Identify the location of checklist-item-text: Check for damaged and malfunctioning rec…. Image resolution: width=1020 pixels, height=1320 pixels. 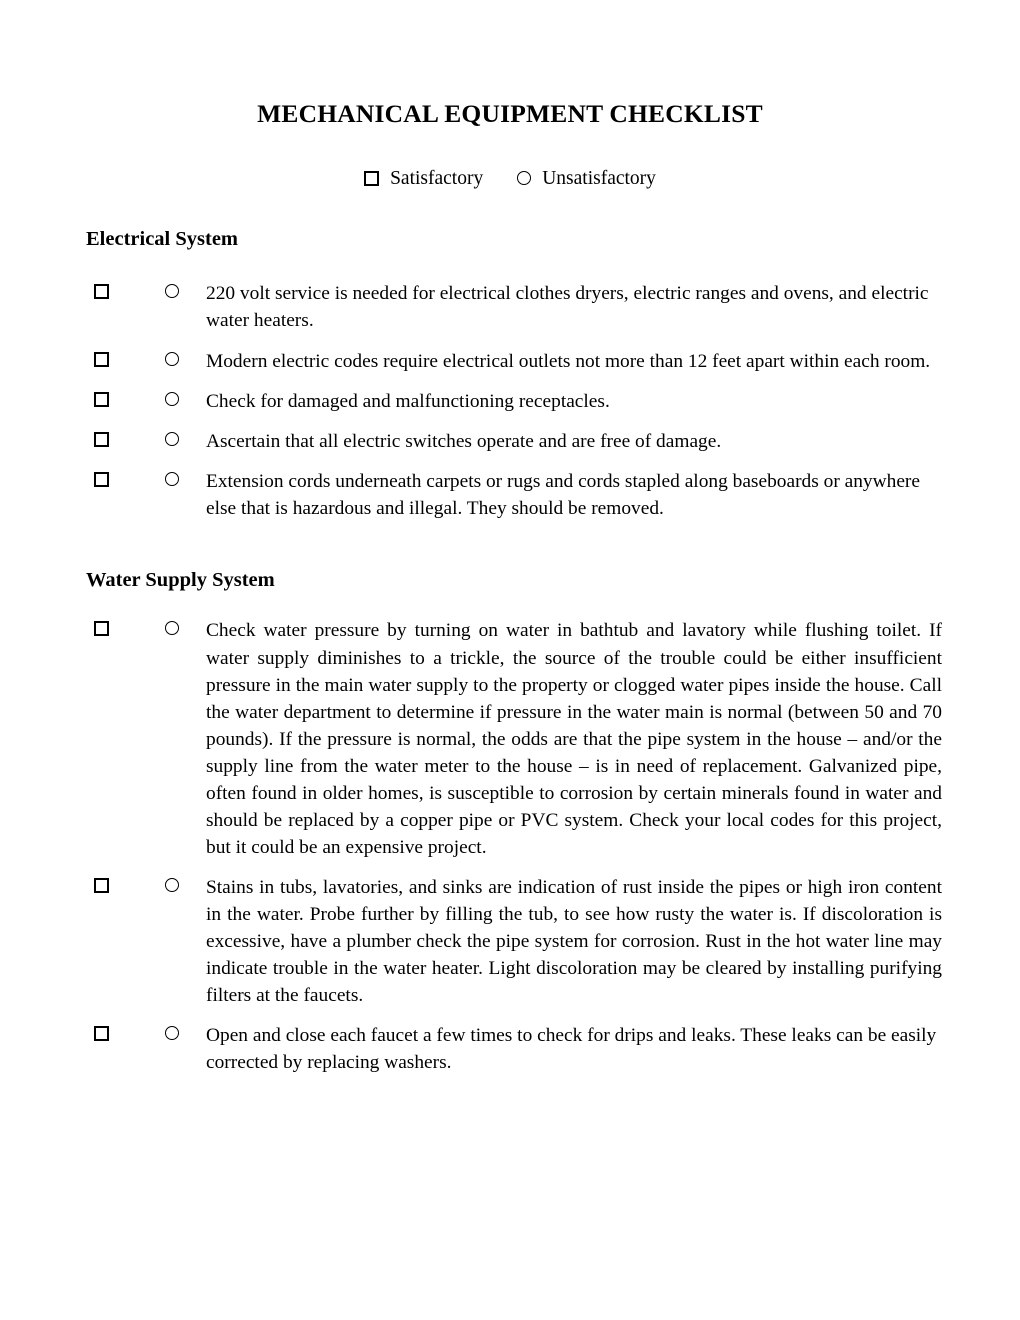
(408, 401).